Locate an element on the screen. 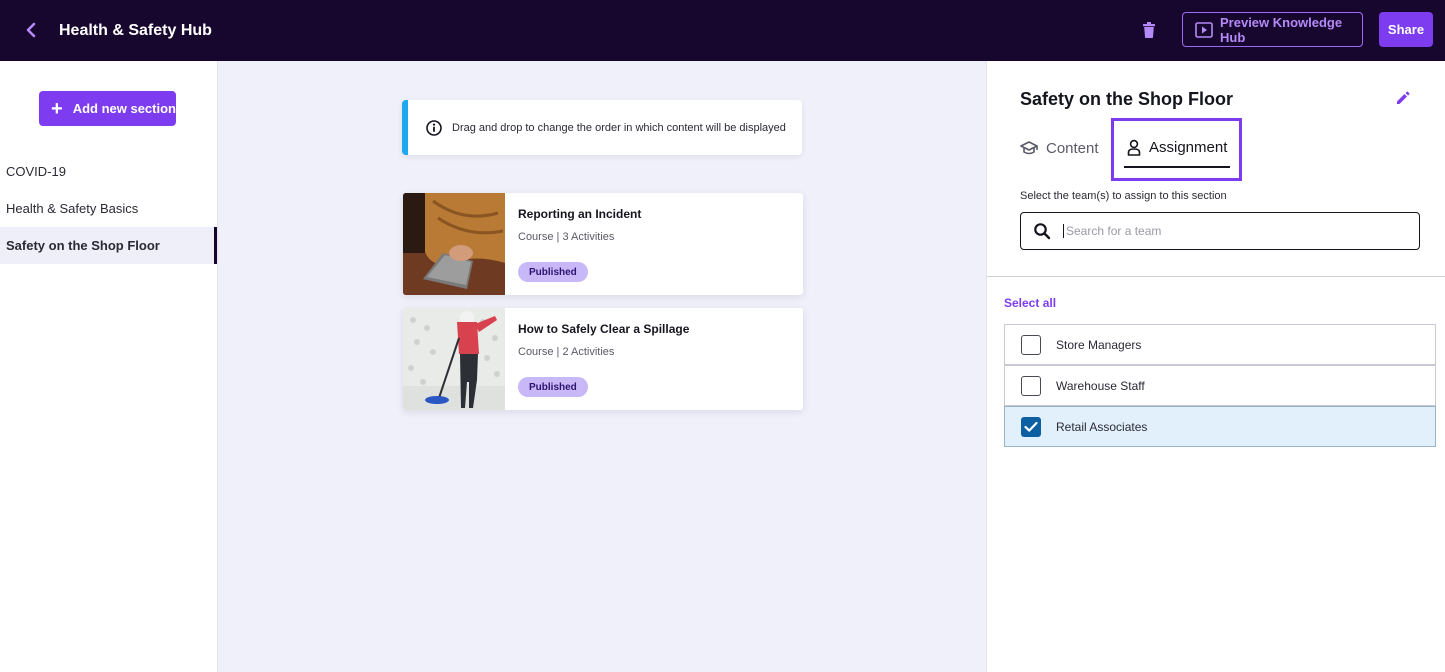 Image resolution: width=1445 pixels, height=672 pixels. preview-label: Preview Knowledge Hub is located at coordinates (1281, 29).